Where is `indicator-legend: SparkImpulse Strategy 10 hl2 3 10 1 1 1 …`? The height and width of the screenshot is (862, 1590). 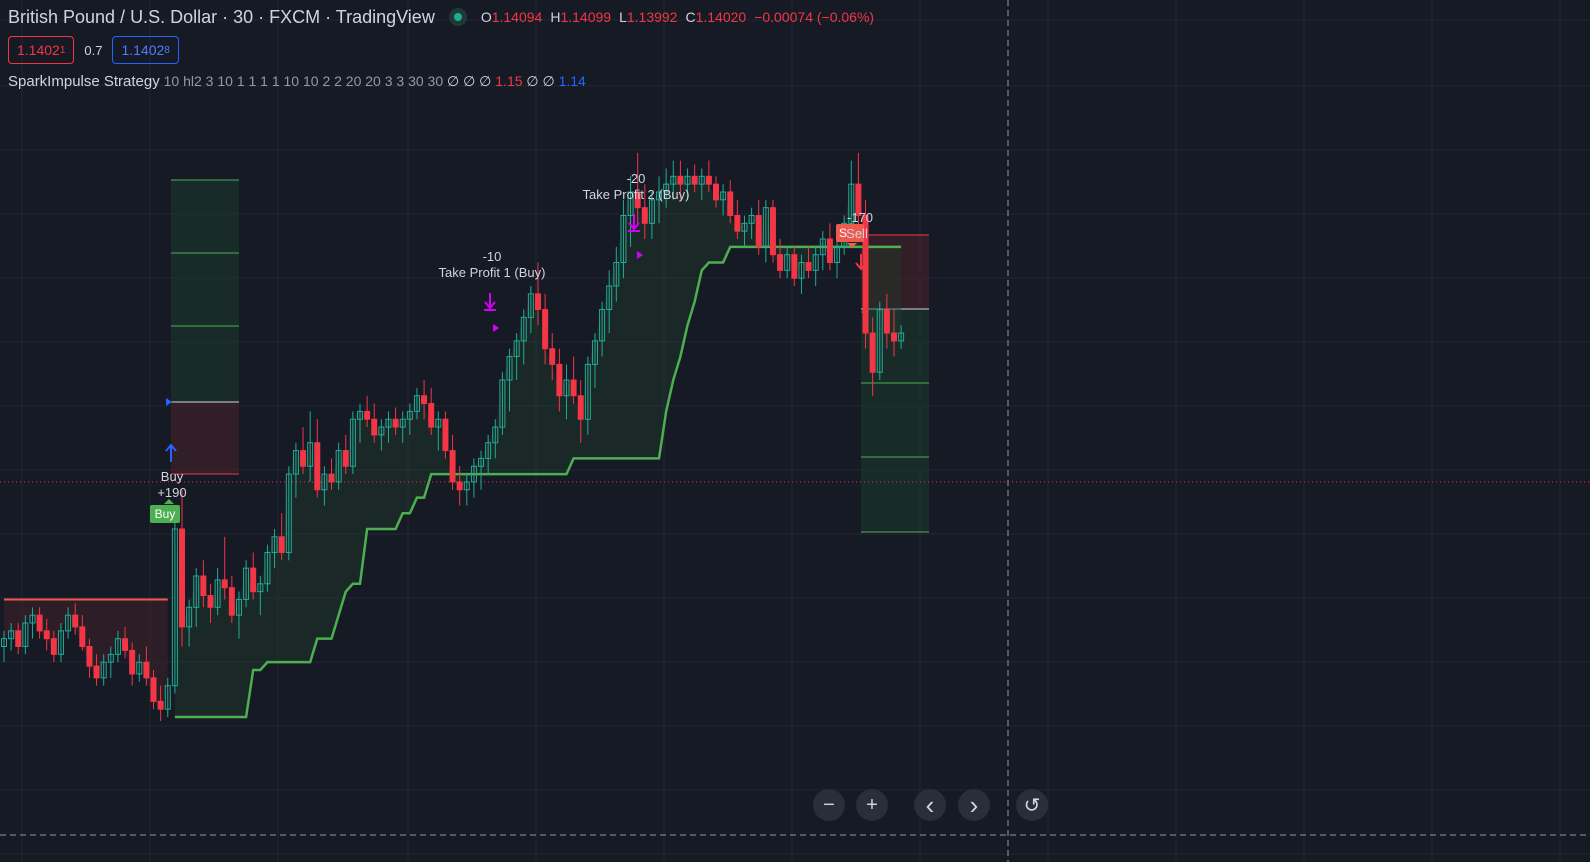 indicator-legend: SparkImpulse Strategy 10 hl2 3 10 1 1 1 … is located at coordinates (297, 81).